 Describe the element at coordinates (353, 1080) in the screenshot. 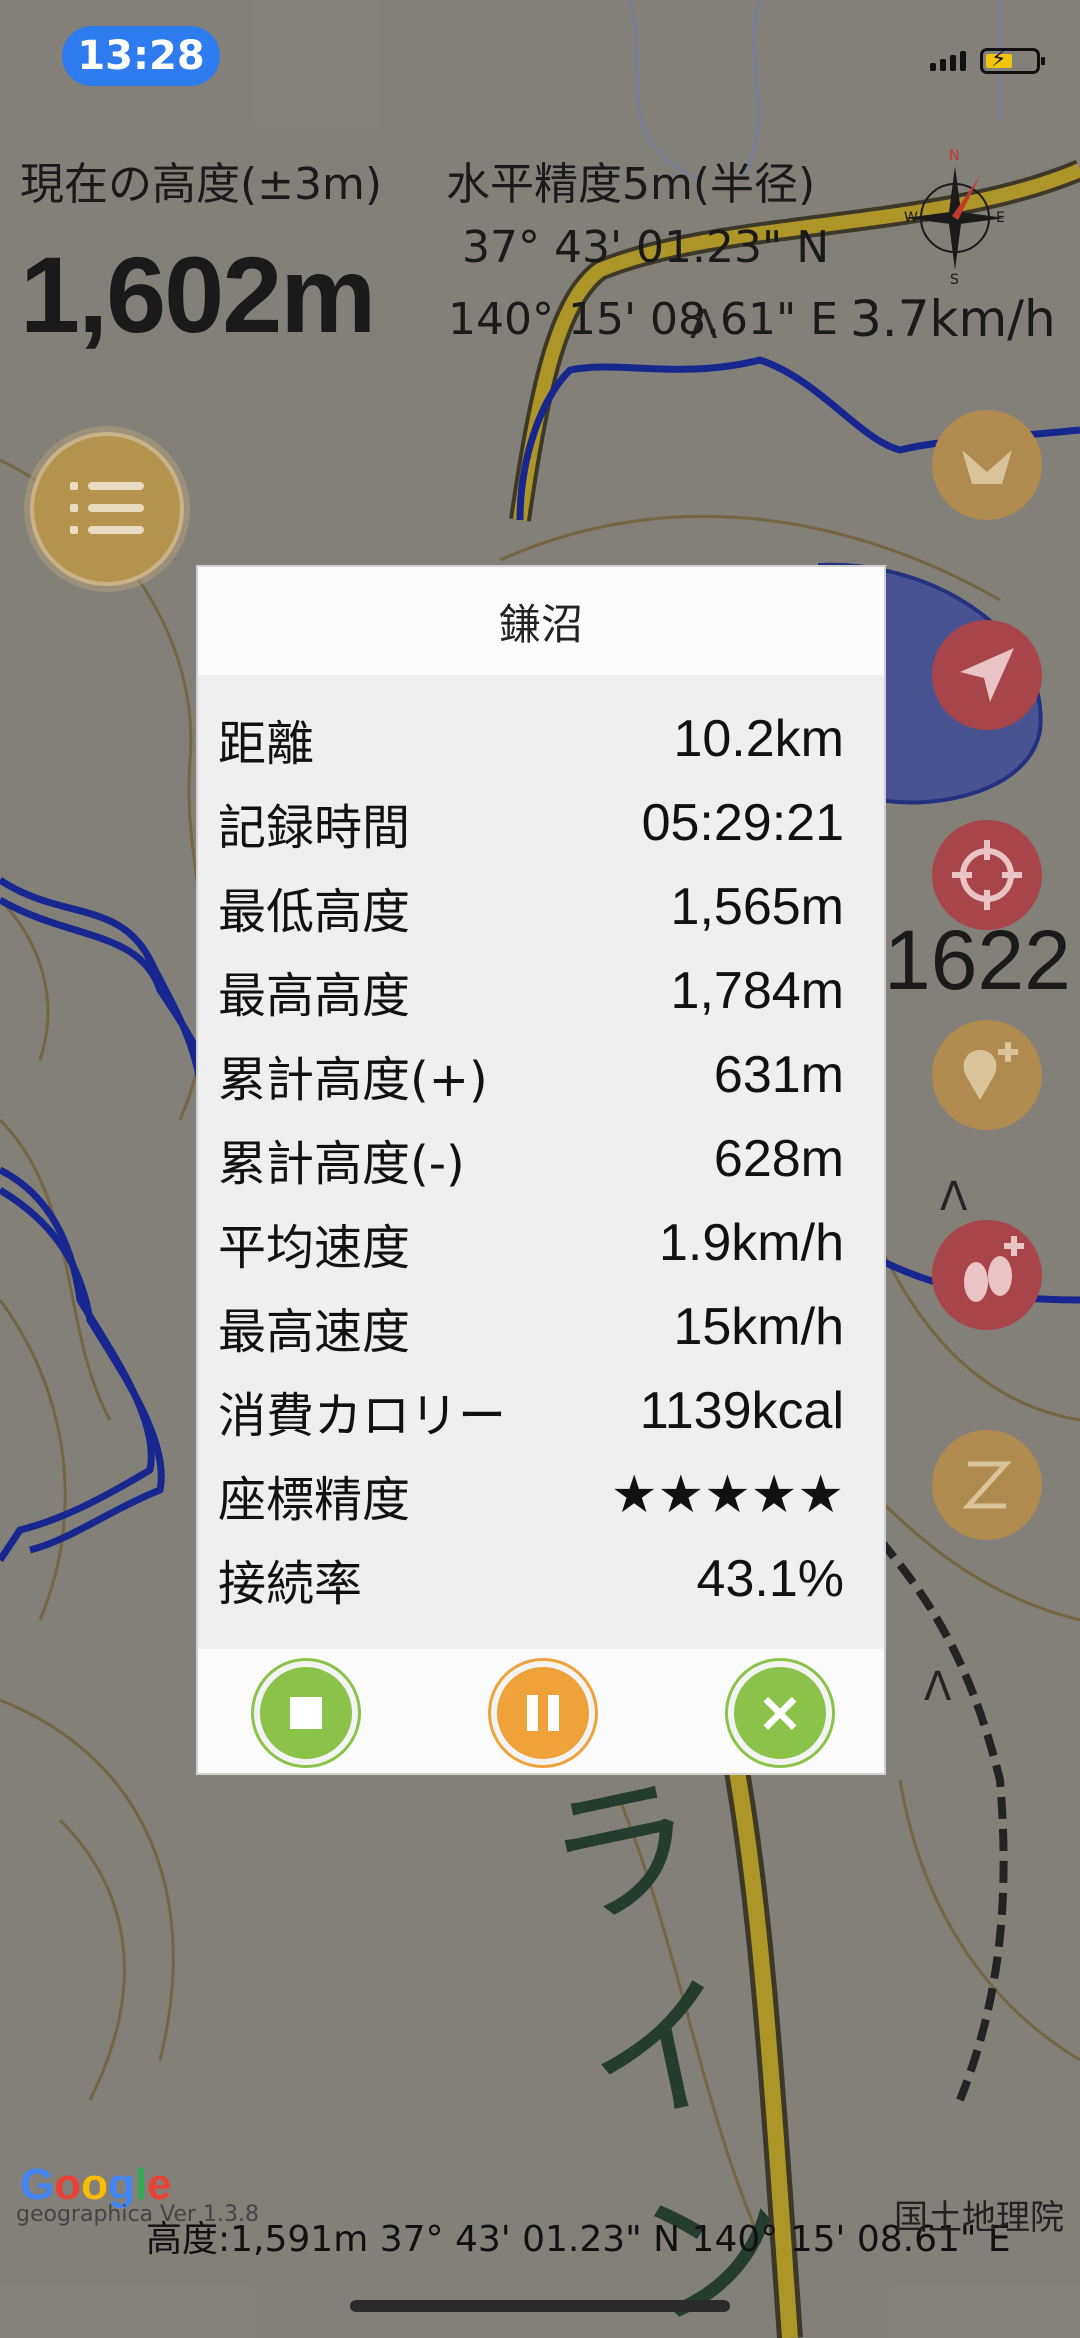

I see `stat-label: 累計高度(+)` at that location.